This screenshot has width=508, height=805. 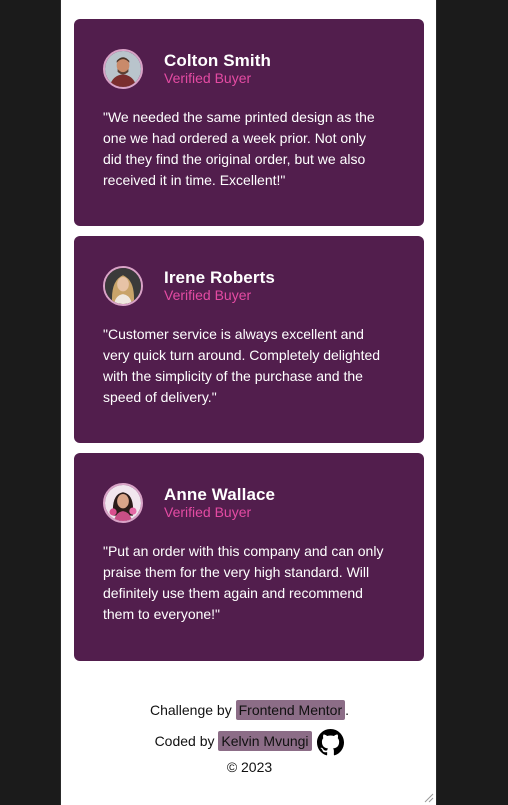 I want to click on person-info: Anne Wallace Verified Buyer, so click(x=220, y=503).